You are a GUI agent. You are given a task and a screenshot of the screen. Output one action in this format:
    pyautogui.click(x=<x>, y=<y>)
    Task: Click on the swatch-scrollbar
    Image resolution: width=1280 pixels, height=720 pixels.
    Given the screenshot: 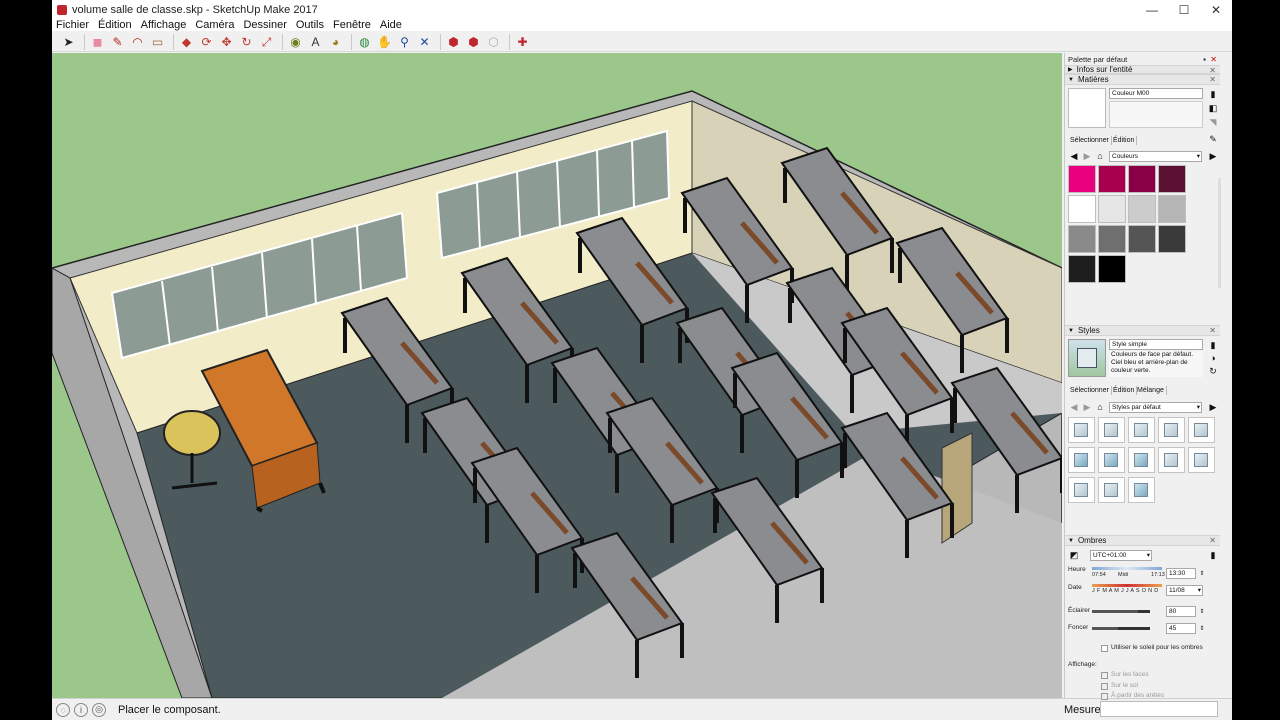 What is the action you would take?
    pyautogui.click(x=1219, y=233)
    